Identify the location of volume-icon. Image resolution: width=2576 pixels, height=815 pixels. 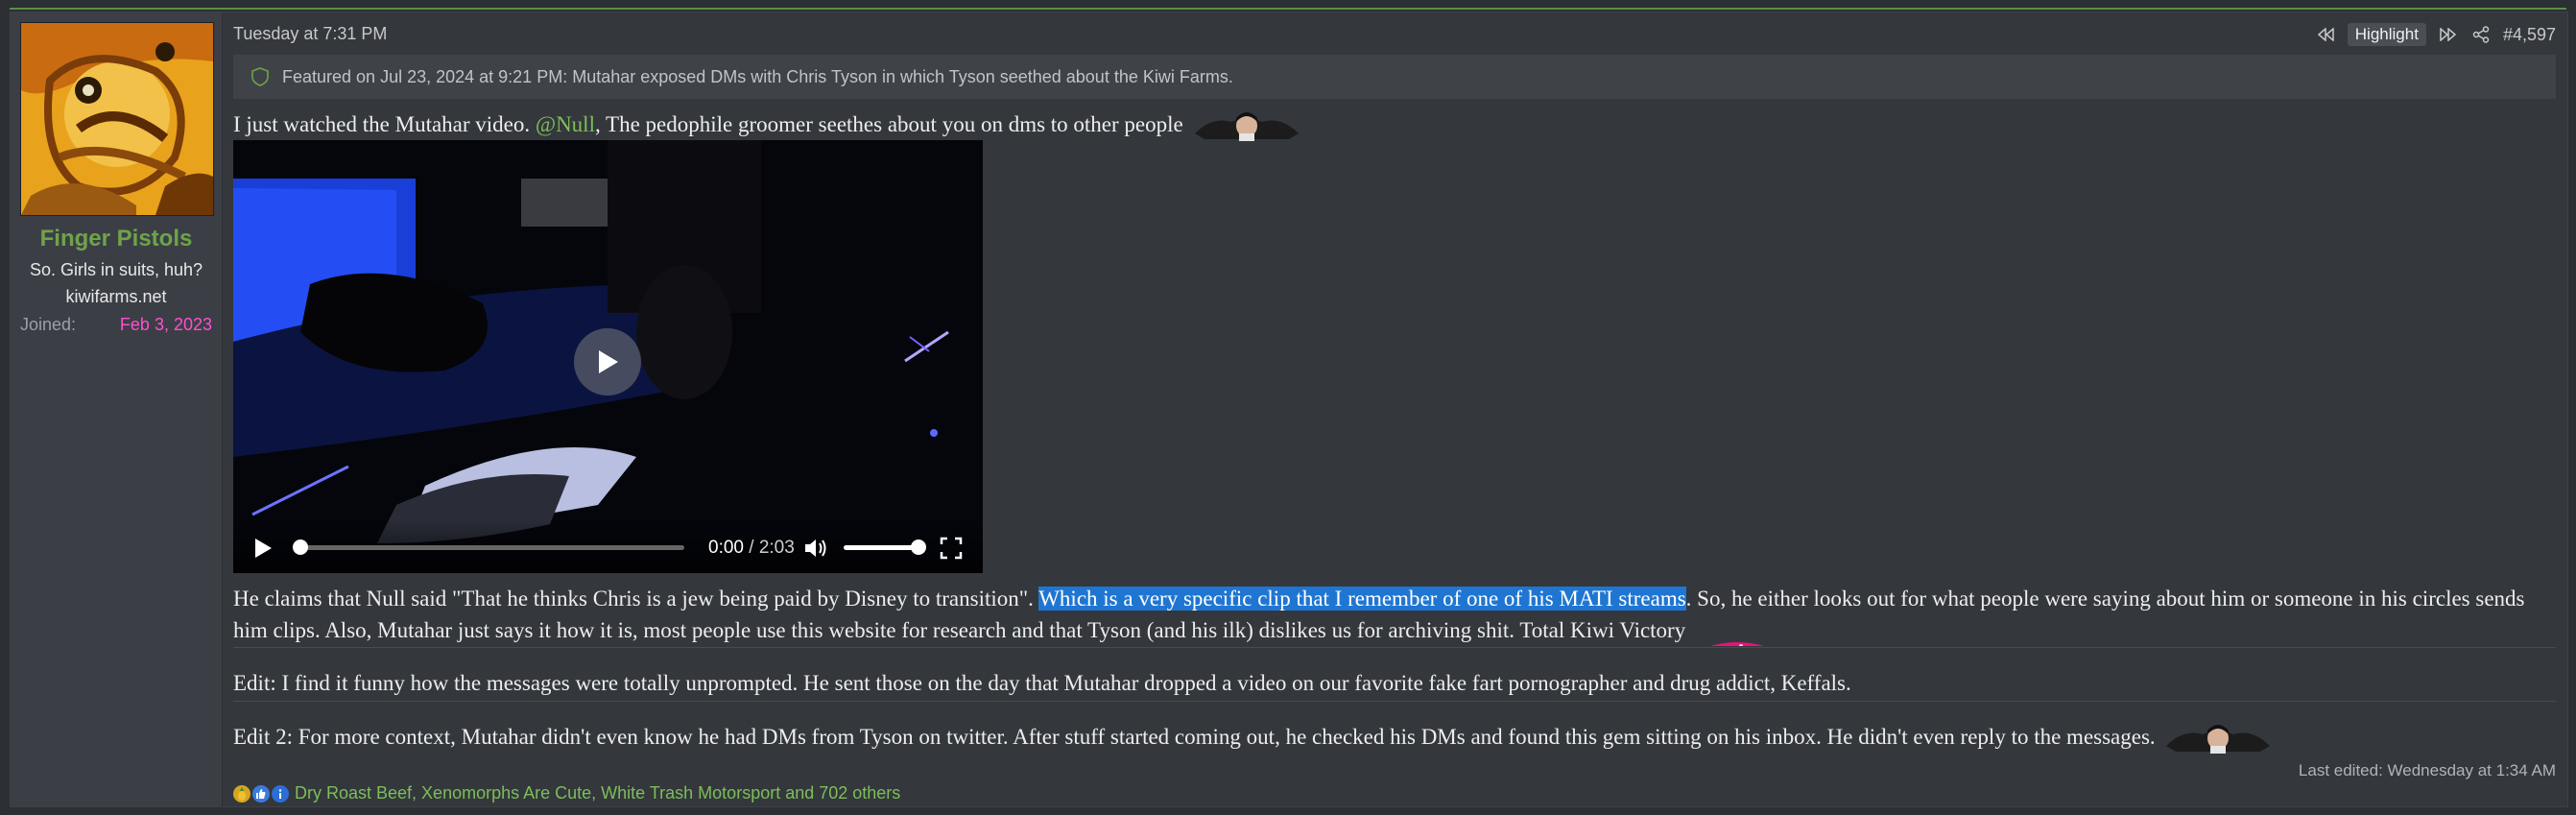
(815, 548).